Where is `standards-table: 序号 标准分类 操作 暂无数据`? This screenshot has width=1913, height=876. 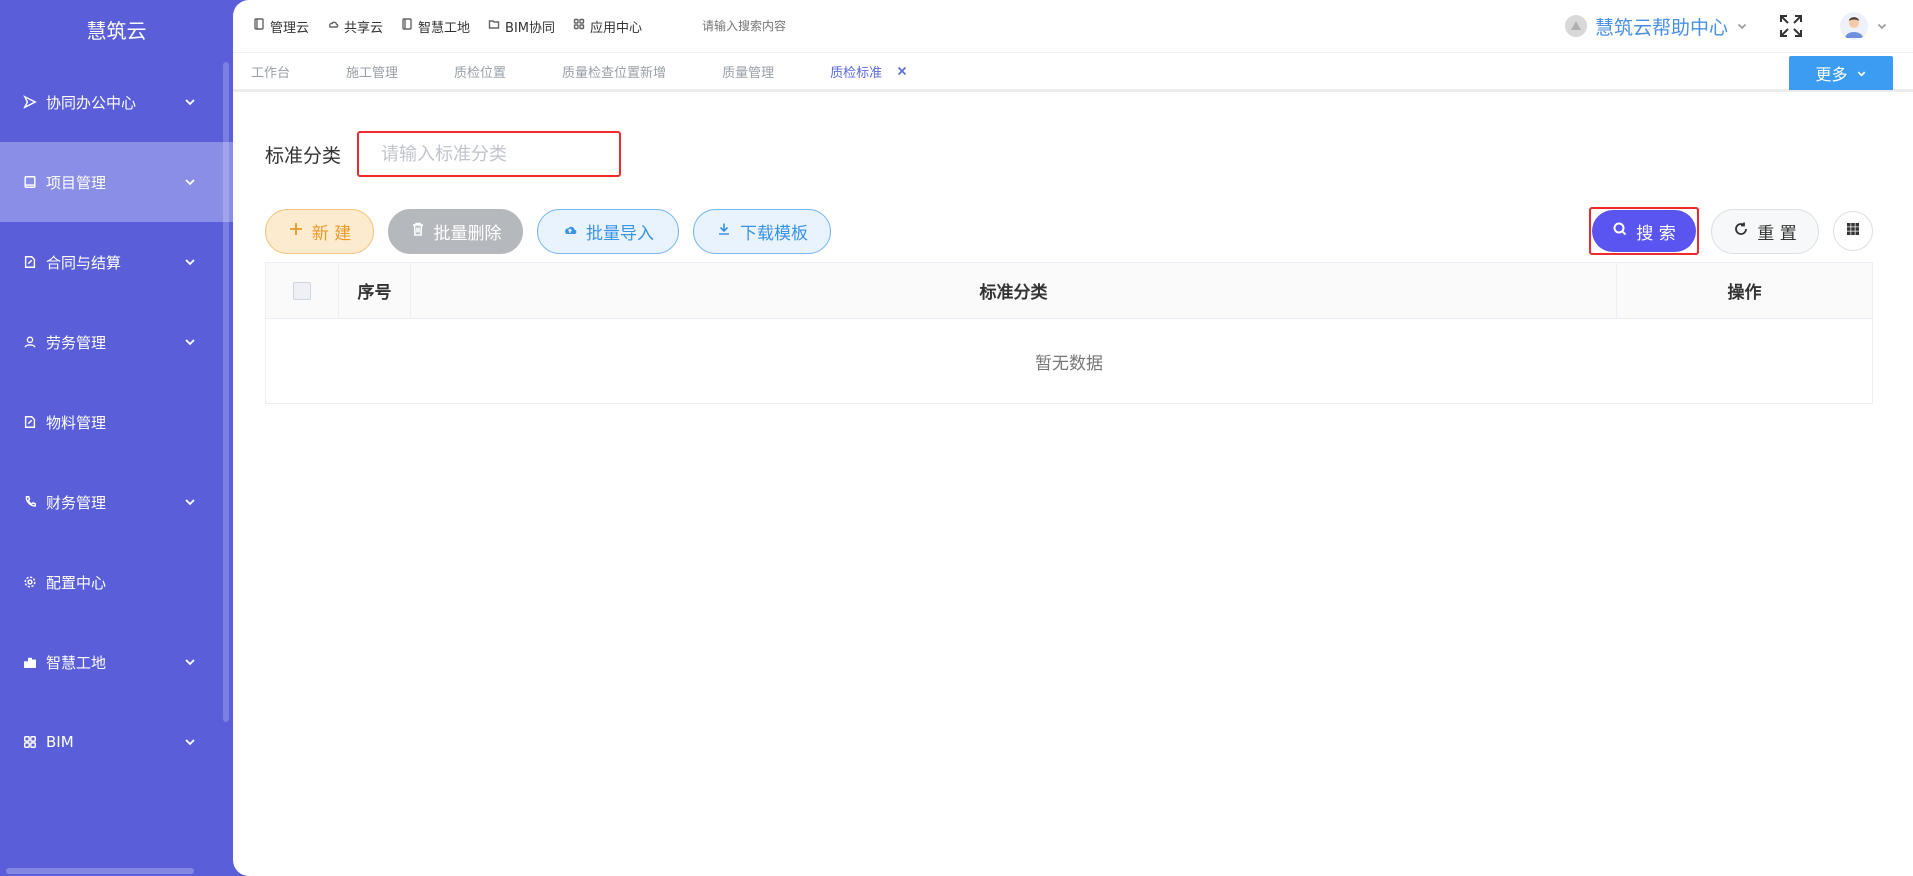
standards-table: 序号 标准分类 操作 暂无数据 is located at coordinates (1069, 333).